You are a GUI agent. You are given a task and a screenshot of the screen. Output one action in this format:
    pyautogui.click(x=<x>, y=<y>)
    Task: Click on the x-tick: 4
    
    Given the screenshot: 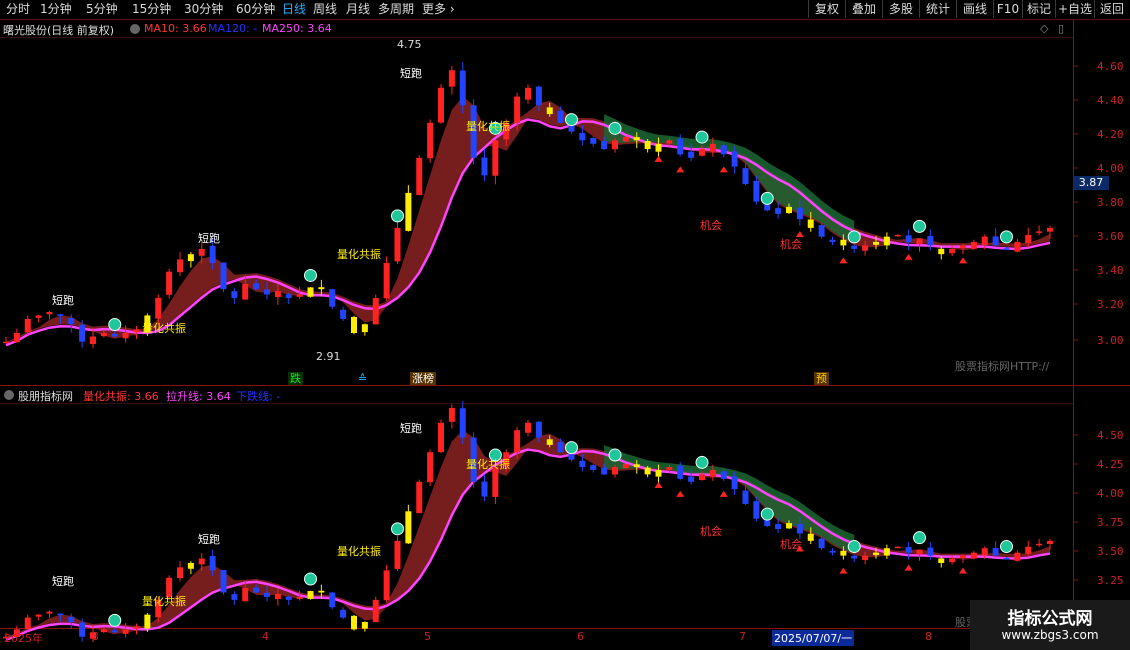 What is the action you would take?
    pyautogui.click(x=265, y=636)
    